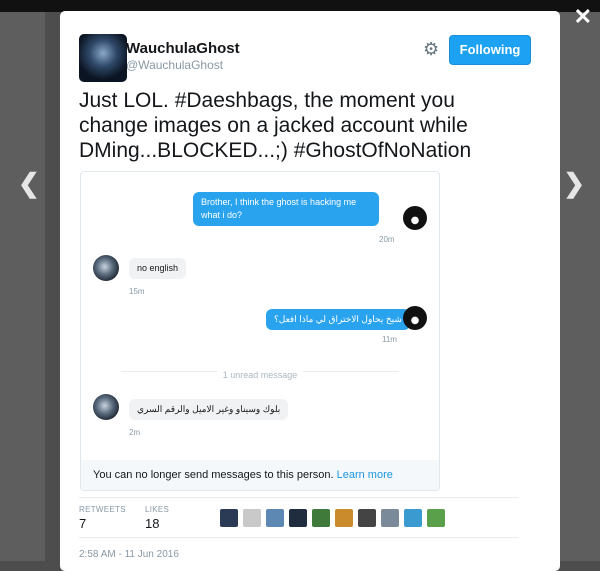  Describe the element at coordinates (209, 409) in the screenshot. I see `dm-message-incoming: بلوك وسيناو وغير الاميل والرقم السري` at that location.